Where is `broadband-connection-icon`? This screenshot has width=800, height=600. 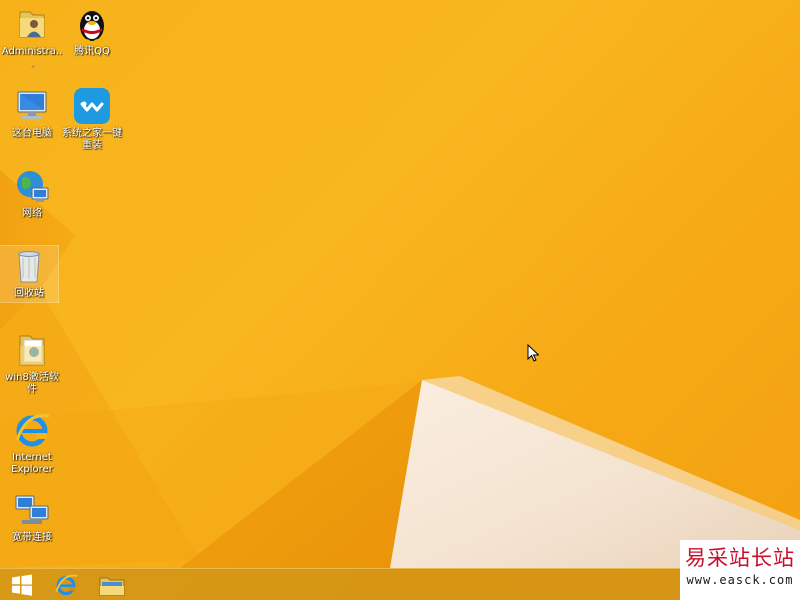
broadband-connection-icon is located at coordinates (32, 509).